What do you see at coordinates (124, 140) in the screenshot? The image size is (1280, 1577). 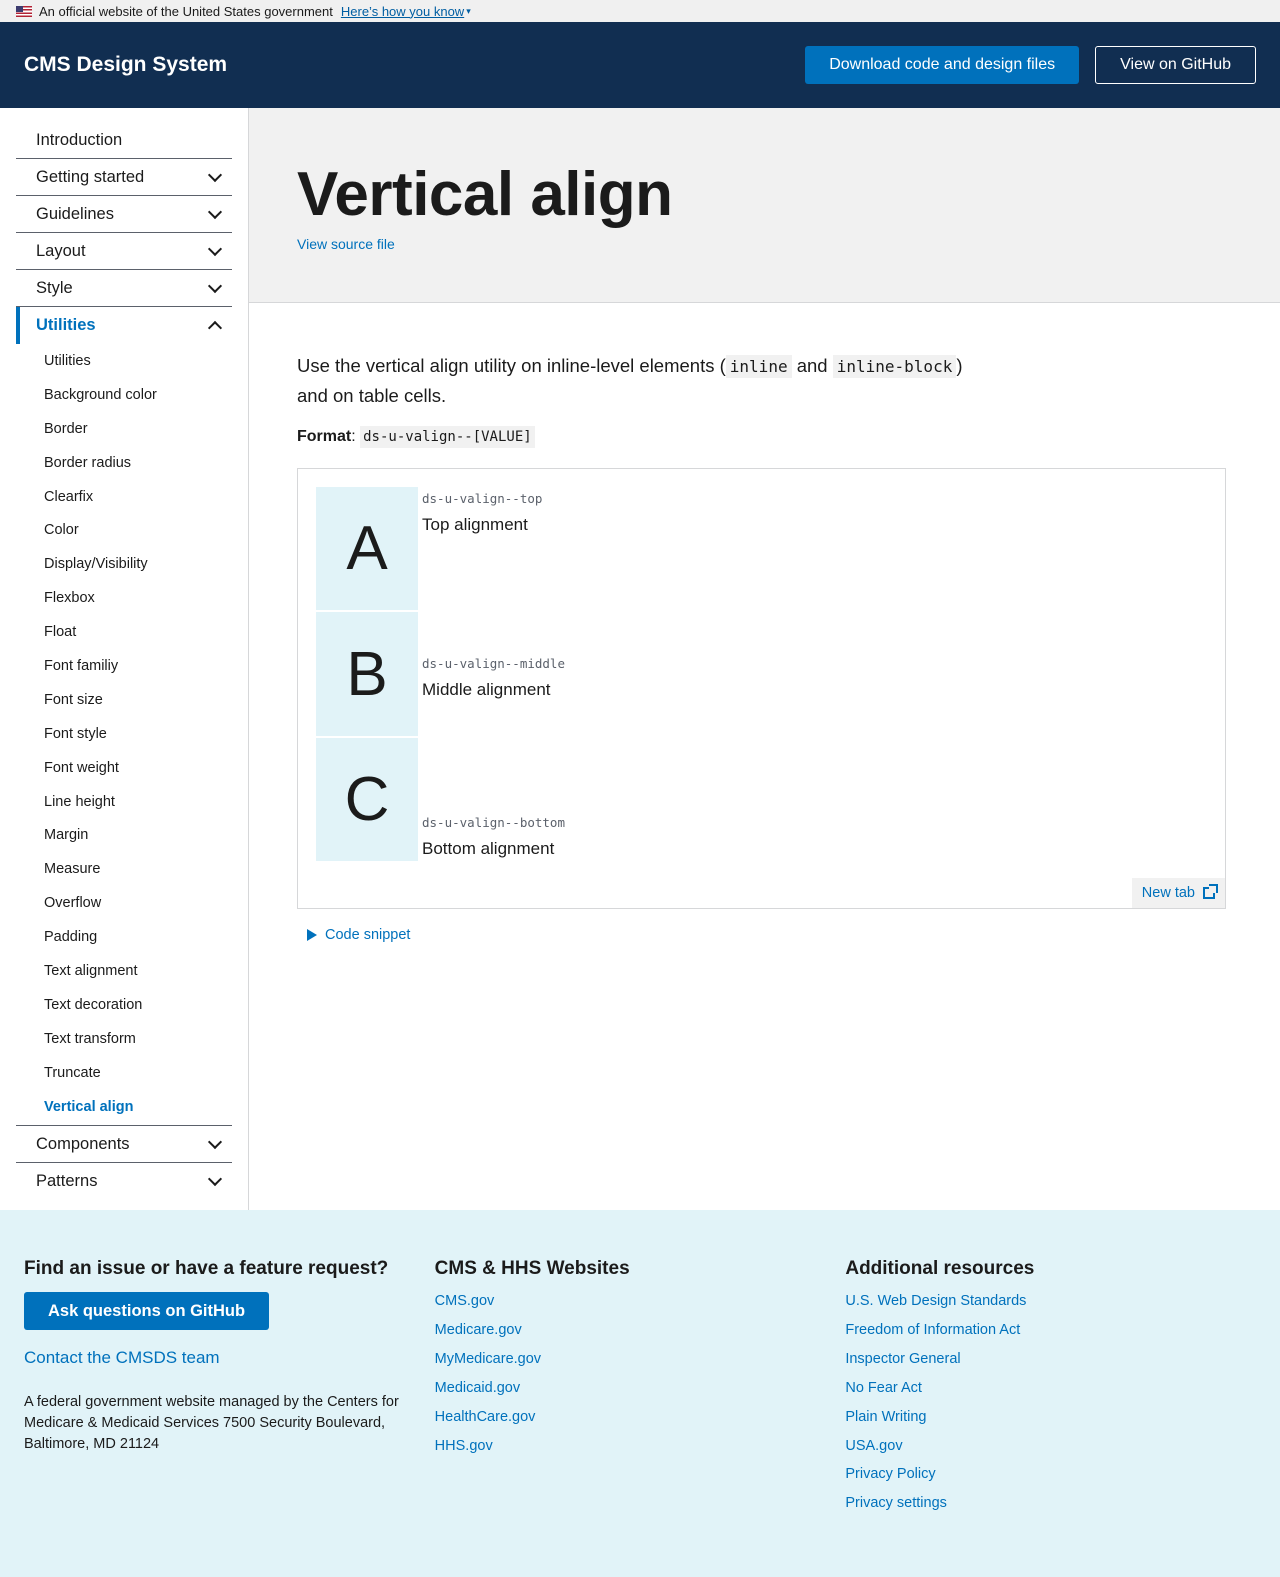 I see `sidebar-item-introduction: Introduction` at bounding box center [124, 140].